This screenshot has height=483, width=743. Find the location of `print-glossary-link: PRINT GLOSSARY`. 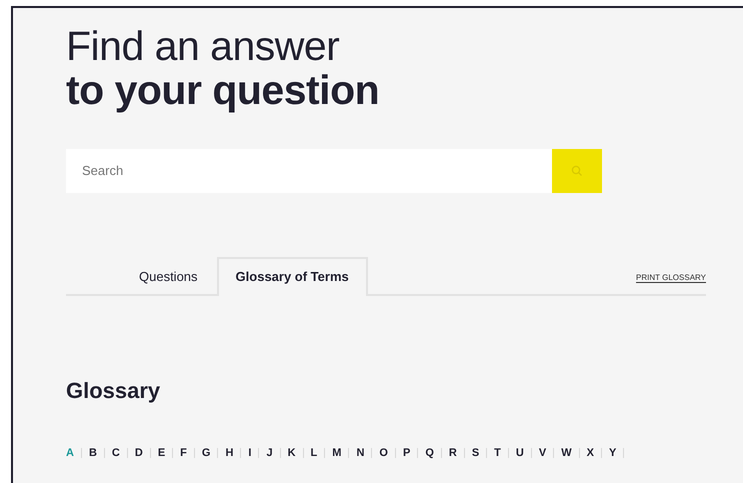

print-glossary-link: PRINT GLOSSARY is located at coordinates (671, 278).